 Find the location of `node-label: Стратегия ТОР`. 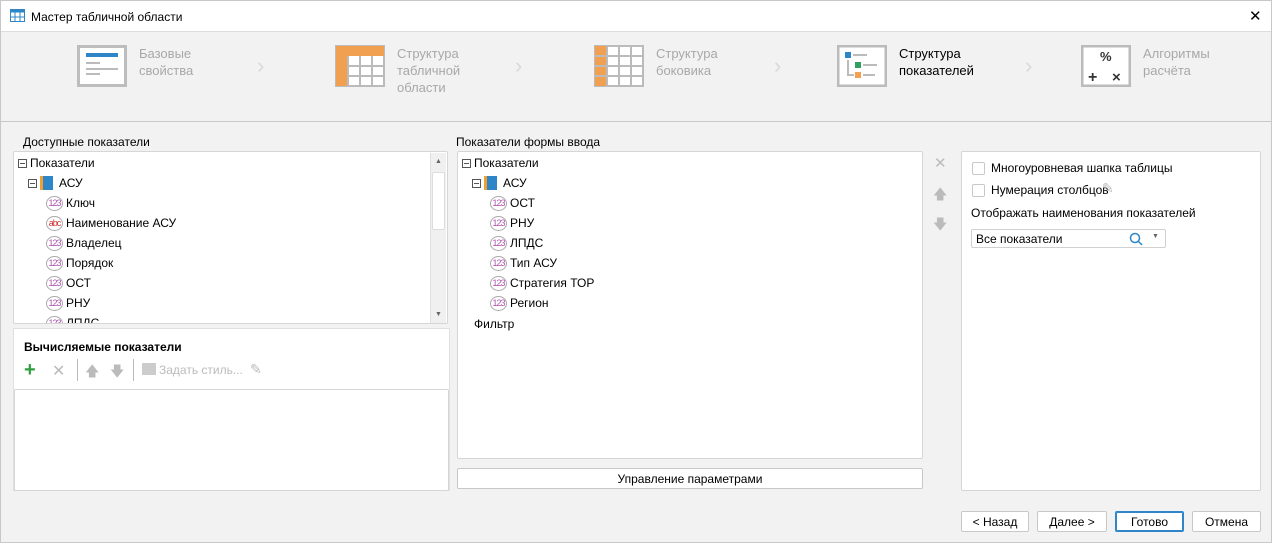

node-label: Стратегия ТОР is located at coordinates (552, 283).